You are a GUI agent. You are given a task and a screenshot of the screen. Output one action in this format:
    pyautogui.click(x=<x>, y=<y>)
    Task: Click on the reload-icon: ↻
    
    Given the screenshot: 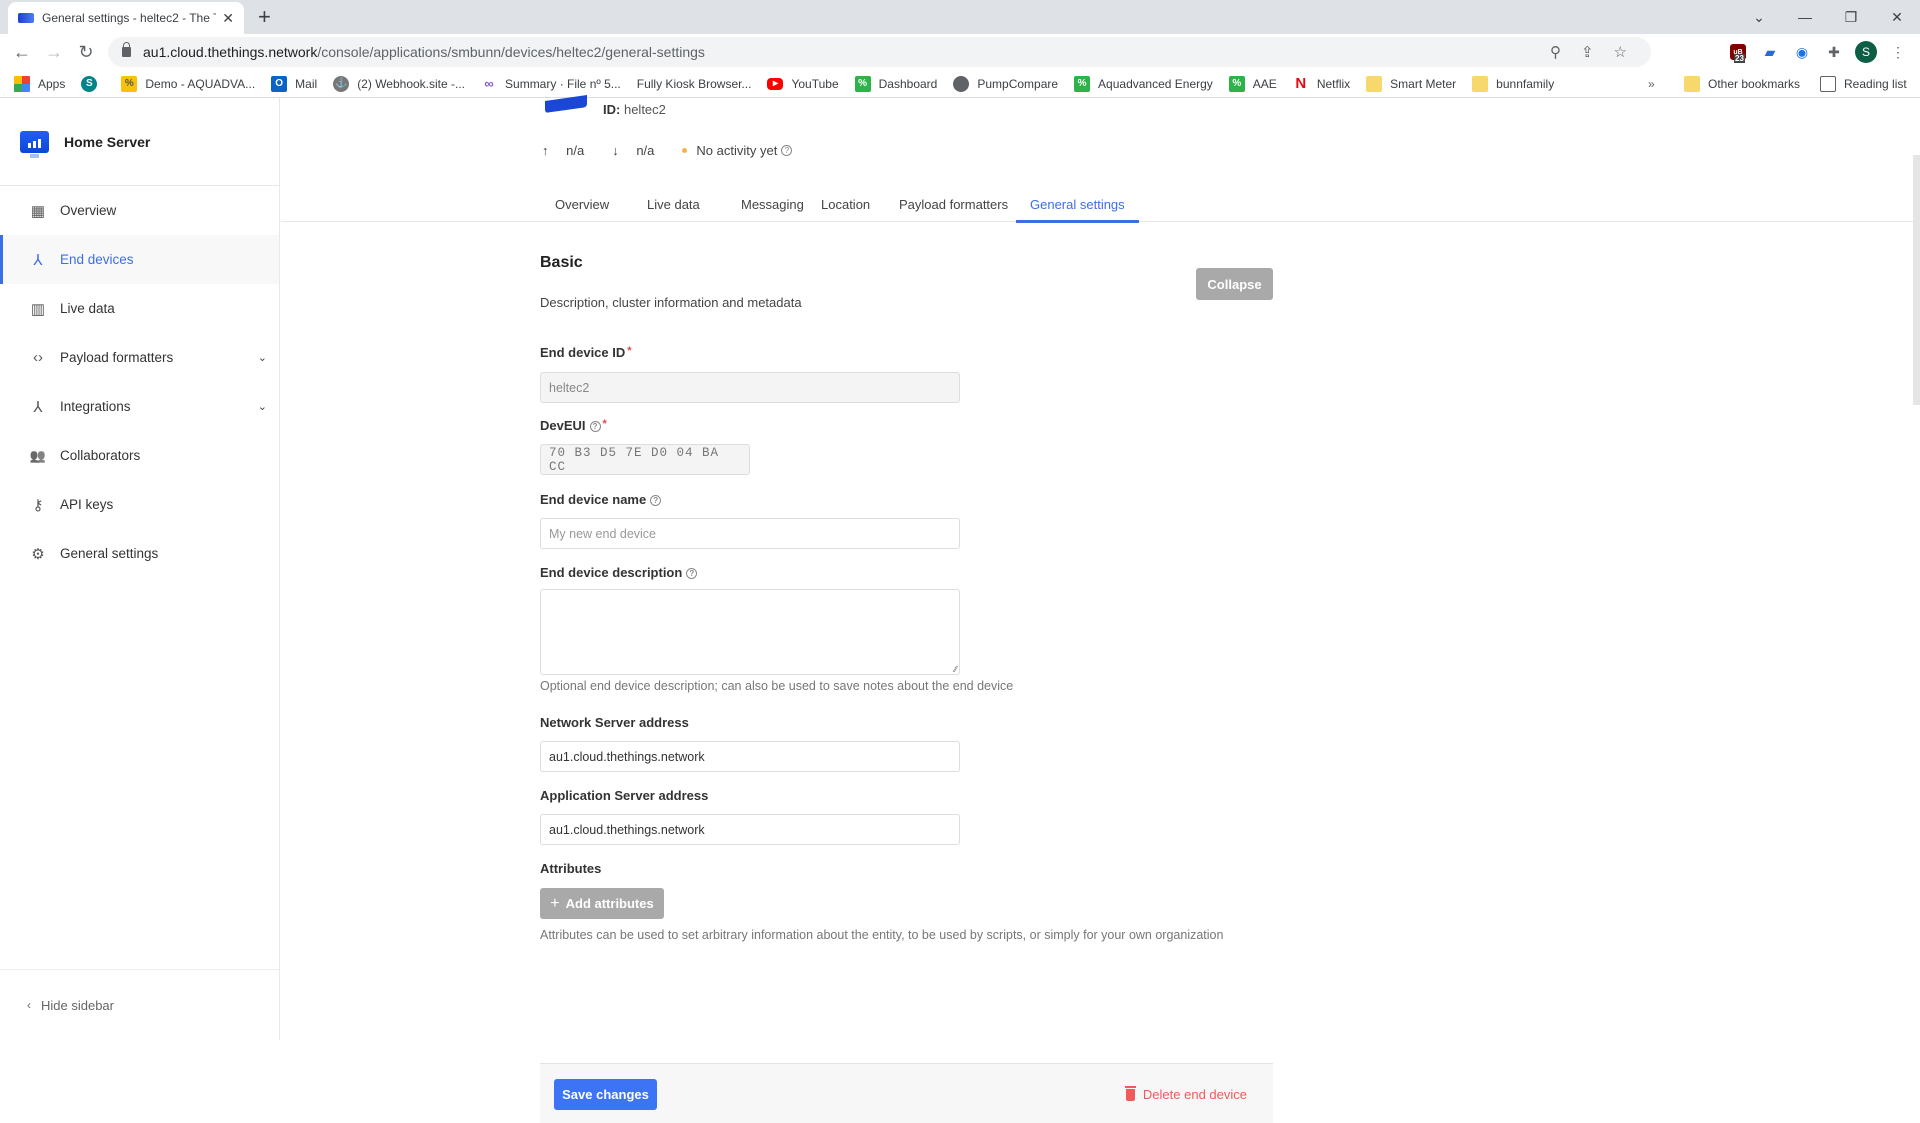 What is the action you would take?
    pyautogui.click(x=86, y=52)
    